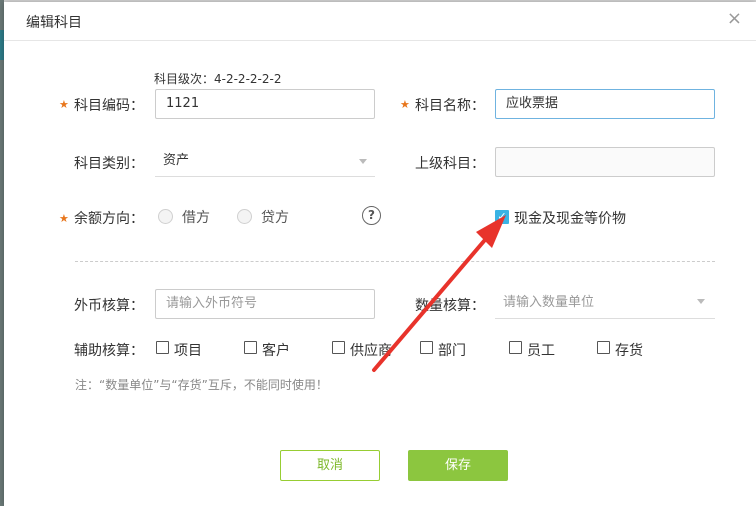 The height and width of the screenshot is (506, 756). What do you see at coordinates (570, 218) in the screenshot?
I see `cash-equivalent-label: 现金及现金等价物` at bounding box center [570, 218].